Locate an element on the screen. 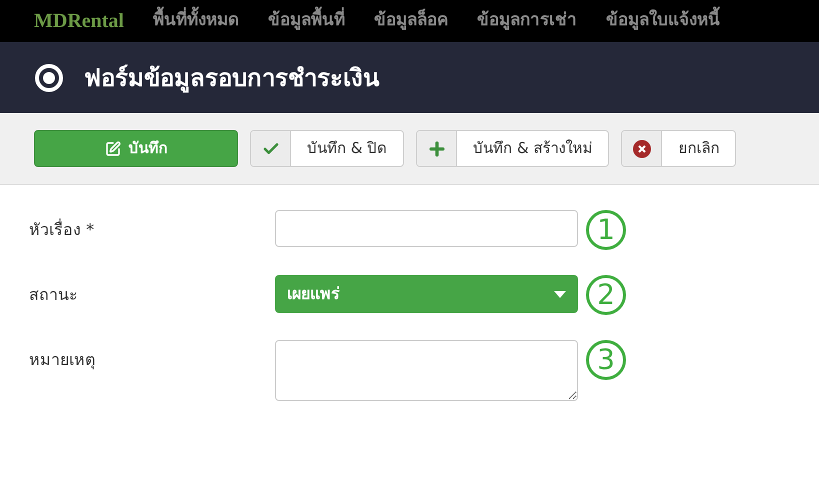 The width and height of the screenshot is (819, 491). nav-link: ข้อมูลการเช่า is located at coordinates (526, 21).